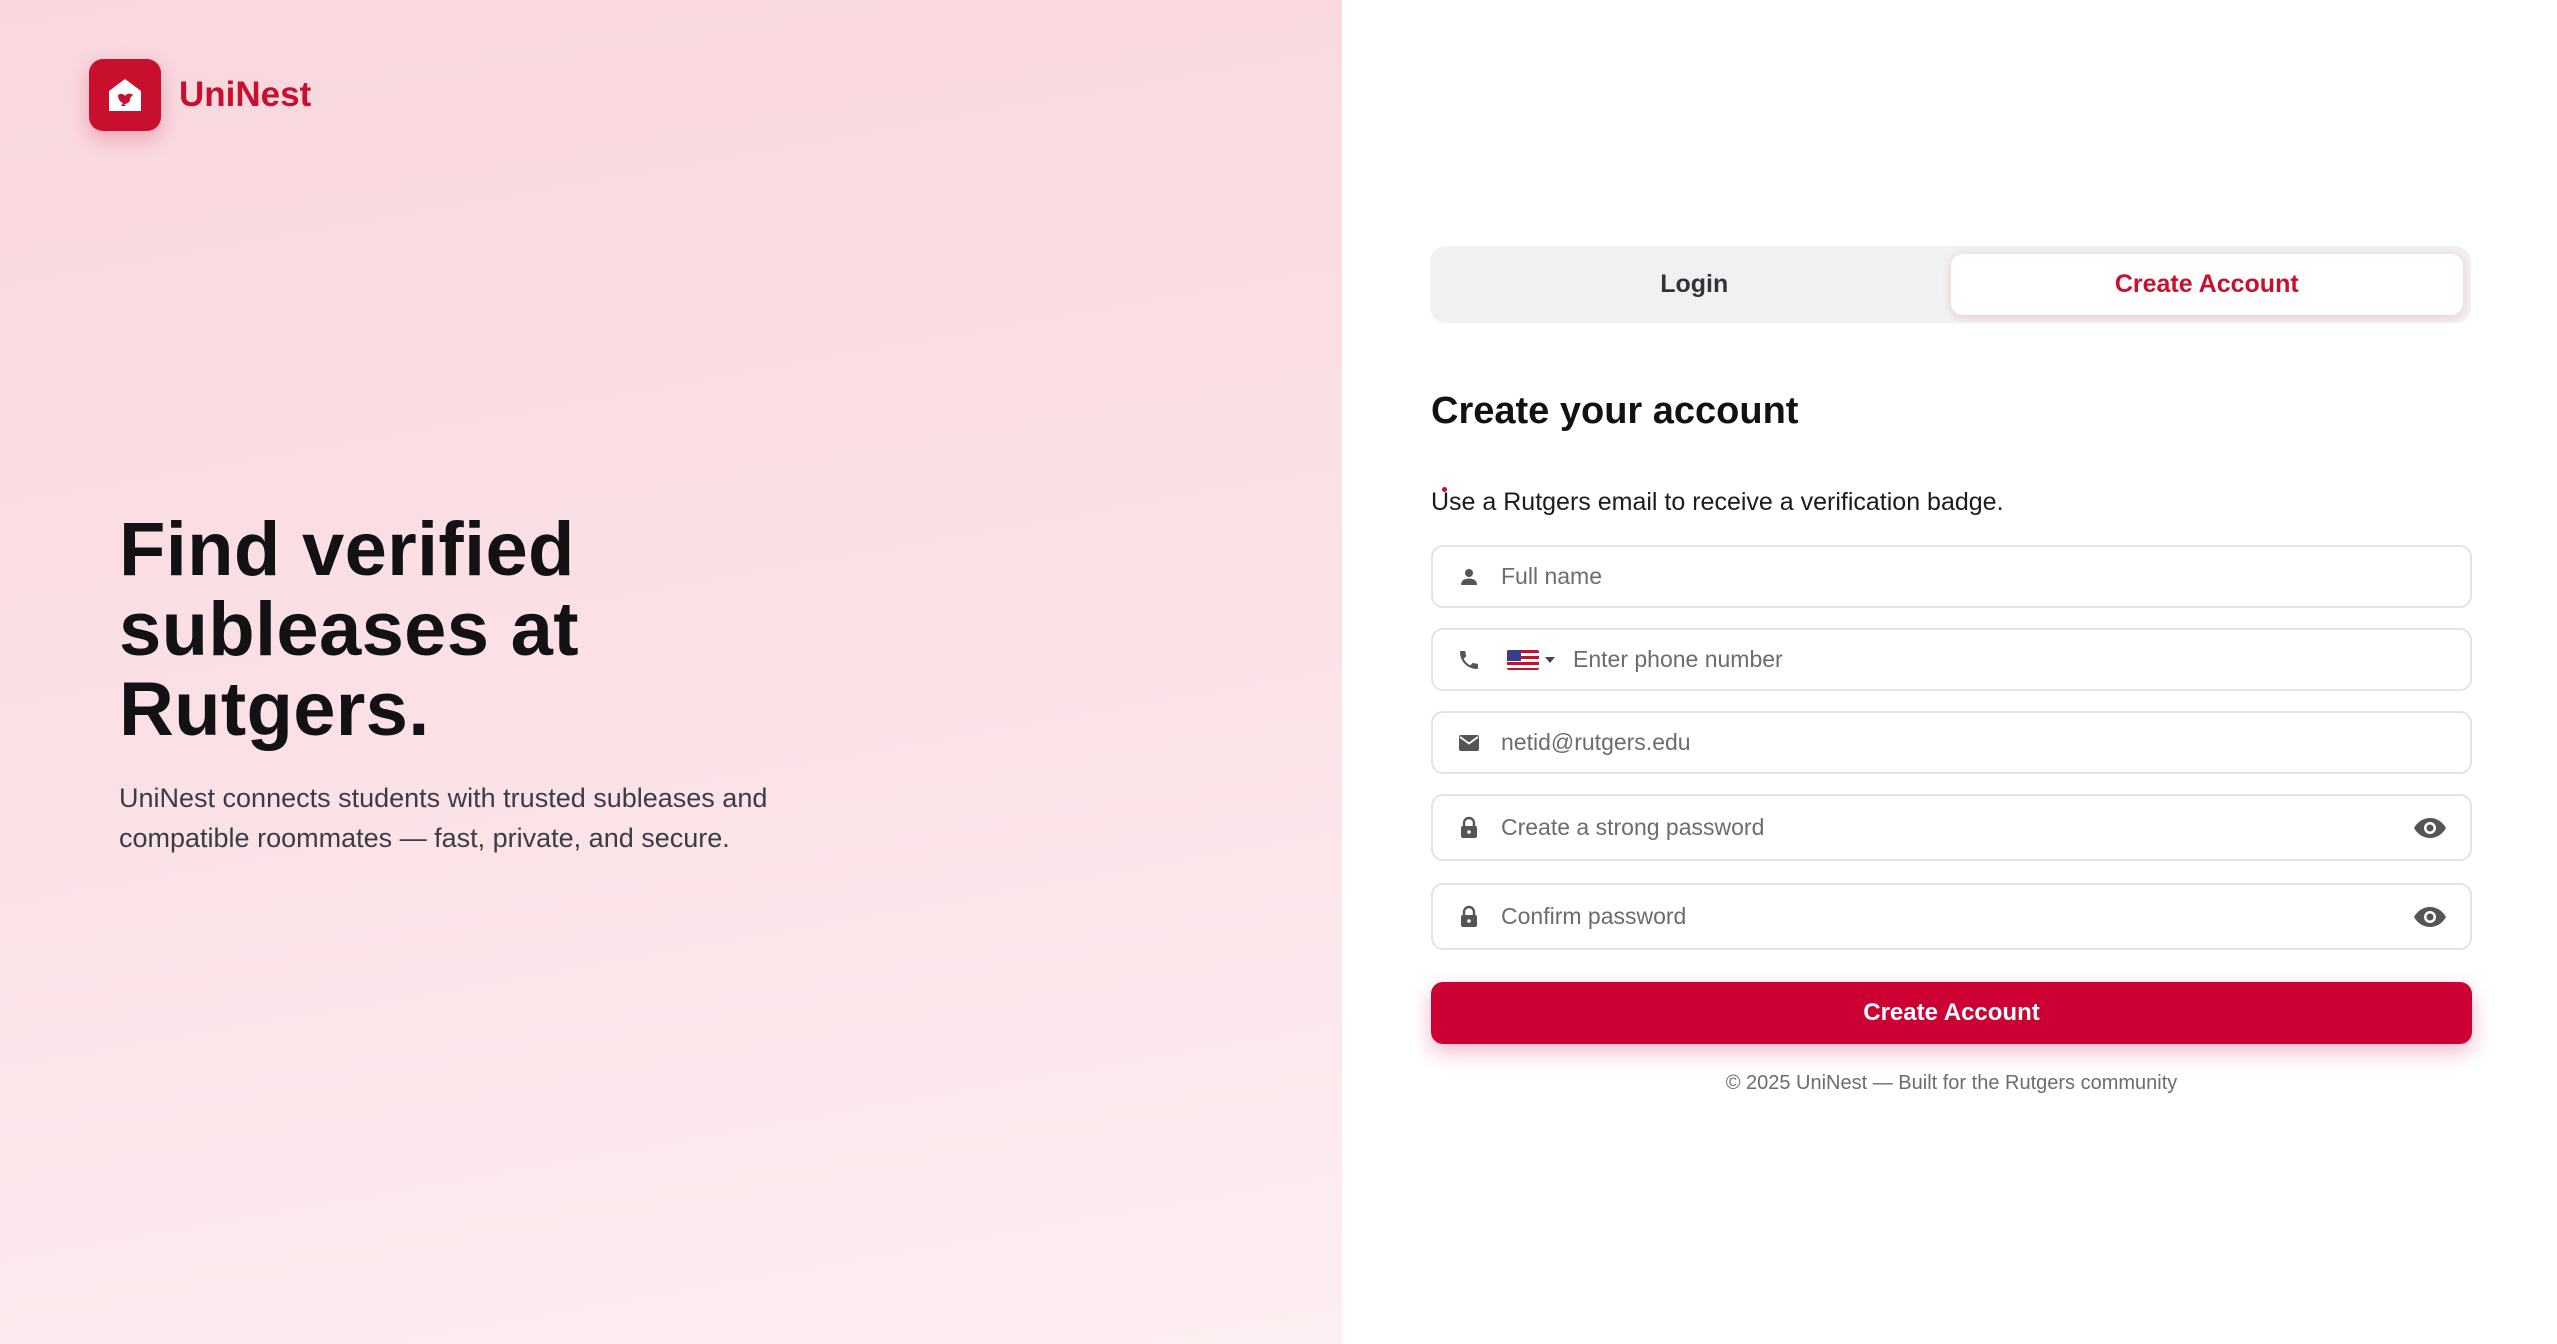  I want to click on tab-create-account: Create Account, so click(2206, 284).